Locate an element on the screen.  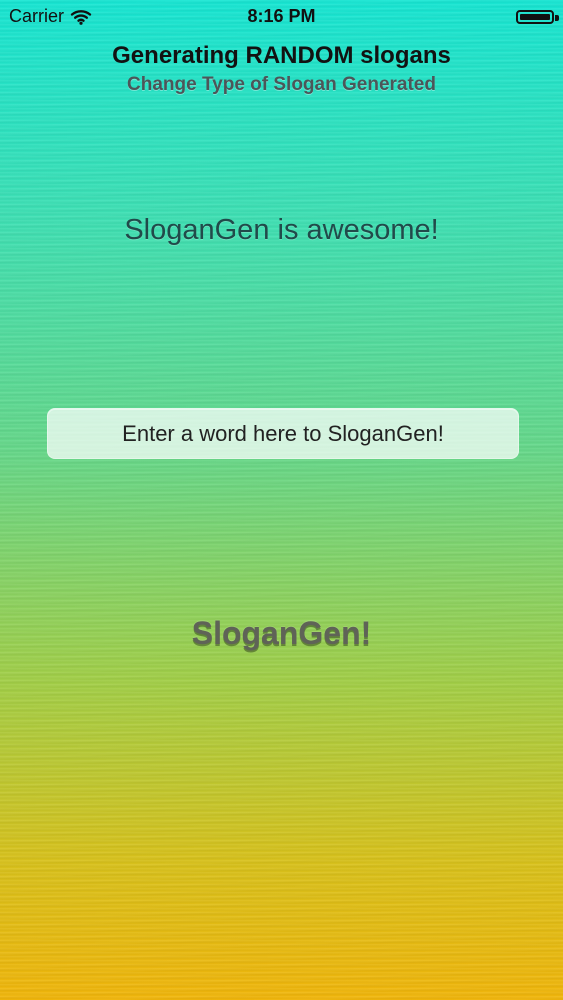
status-time: 8:16 PM is located at coordinates (281, 16).